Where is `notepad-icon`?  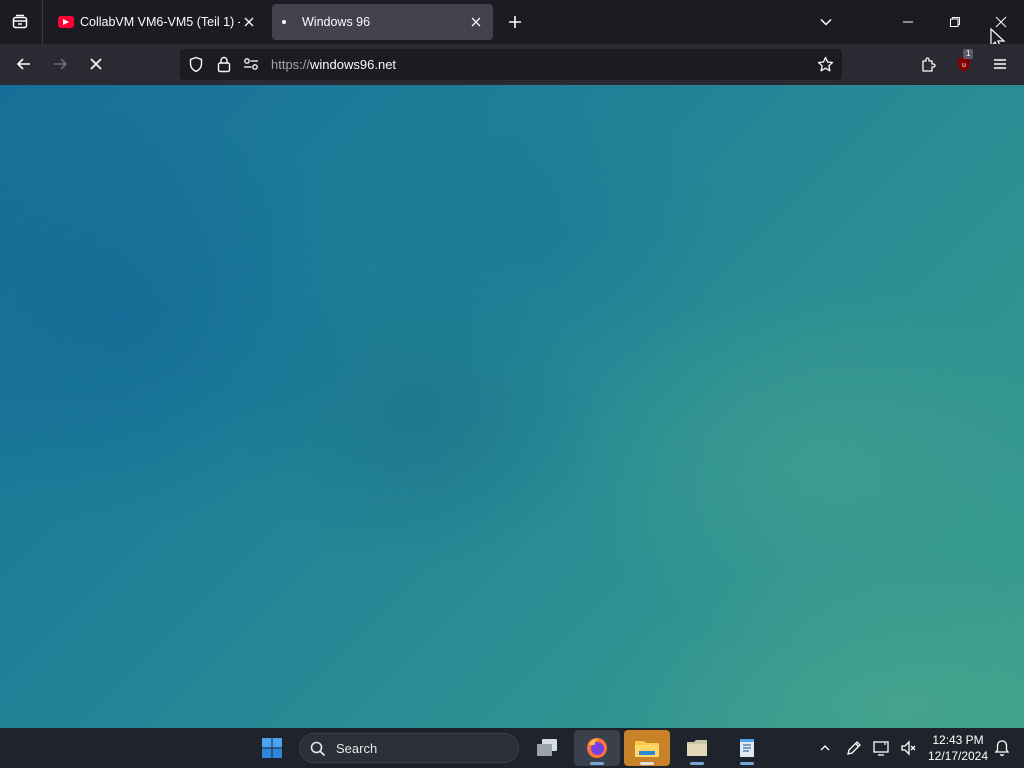
notepad-icon is located at coordinates (747, 748).